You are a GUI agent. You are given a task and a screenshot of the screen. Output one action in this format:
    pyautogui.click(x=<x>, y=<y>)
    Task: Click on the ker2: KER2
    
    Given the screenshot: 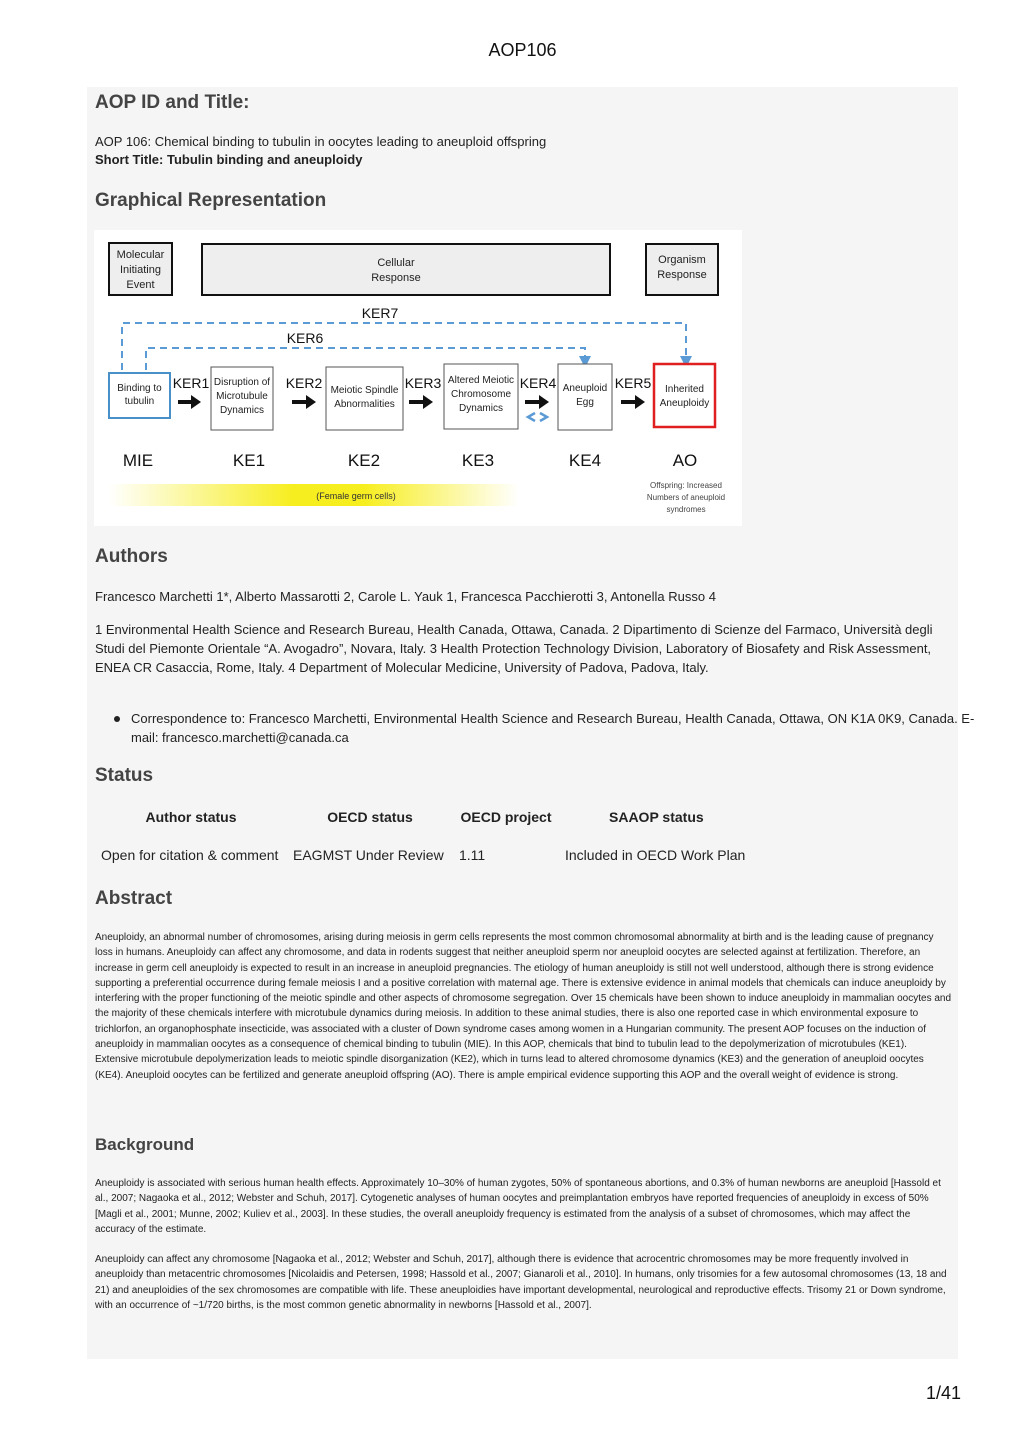 What is the action you would take?
    pyautogui.click(x=304, y=392)
    